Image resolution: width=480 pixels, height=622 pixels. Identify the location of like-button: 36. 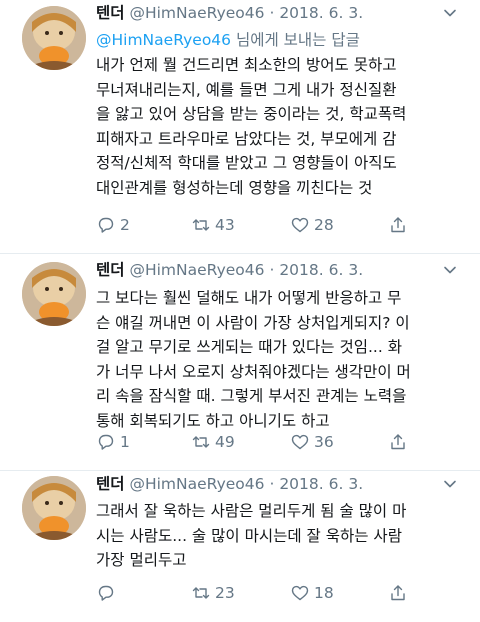
(312, 442).